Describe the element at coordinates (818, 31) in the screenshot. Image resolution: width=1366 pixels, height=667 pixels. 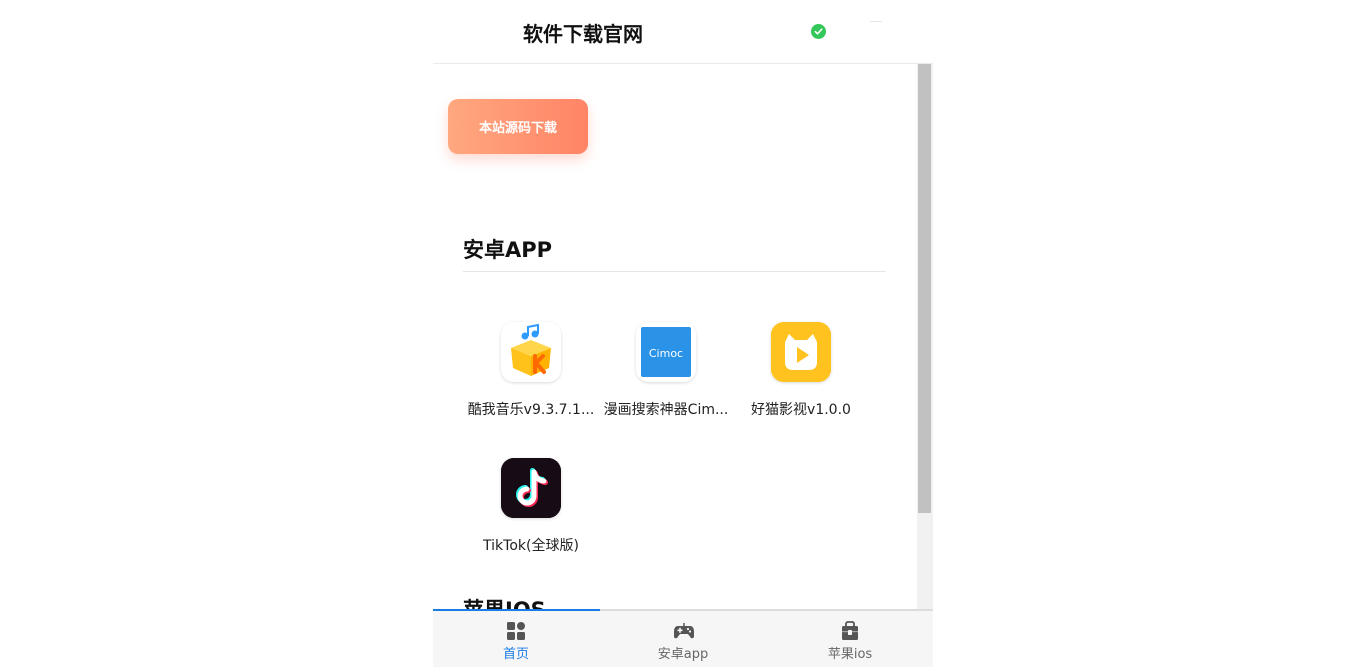
I see `verified-check-icon` at that location.